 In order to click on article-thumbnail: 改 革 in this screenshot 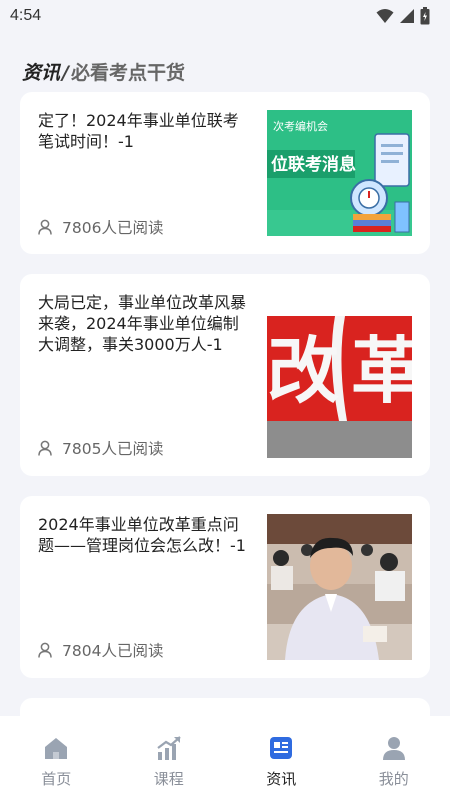, I will do `click(339, 375)`.